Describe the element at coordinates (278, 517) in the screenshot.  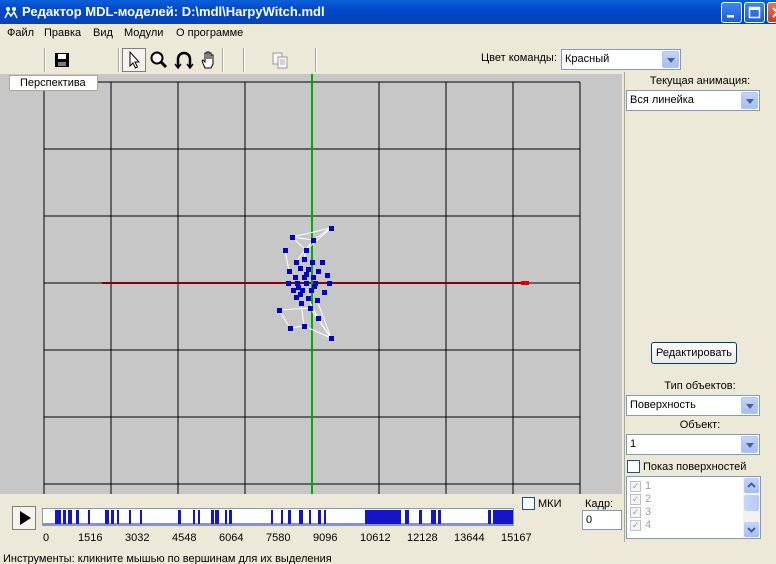
I see `timeline-track` at that location.